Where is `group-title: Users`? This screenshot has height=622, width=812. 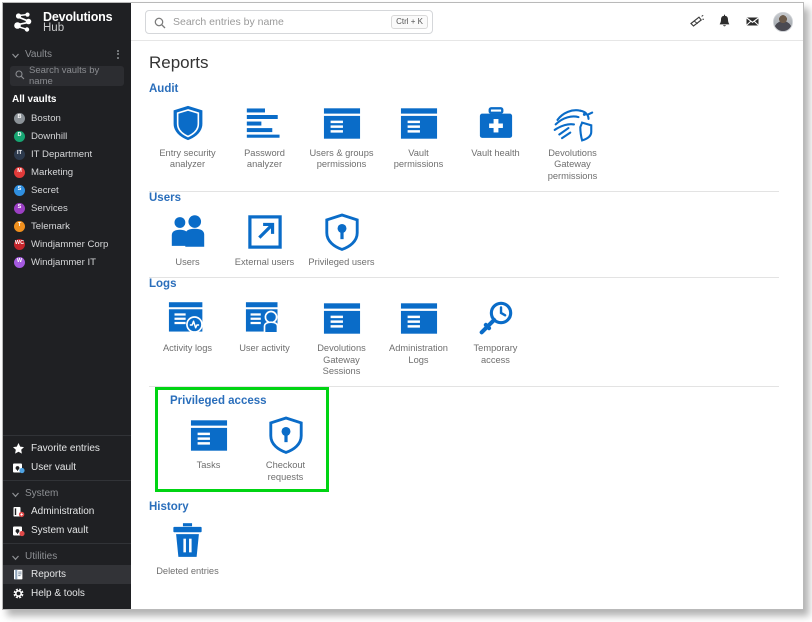 group-title: Users is located at coordinates (165, 197).